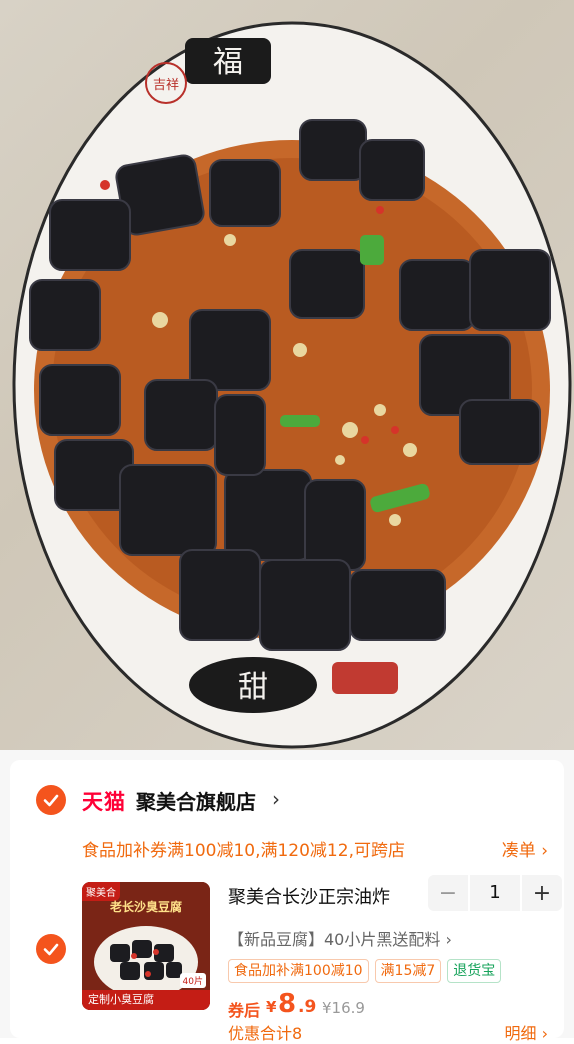  What do you see at coordinates (287, 800) in the screenshot?
I see `store-row: 天猫 聚美合旗舰店 ›` at bounding box center [287, 800].